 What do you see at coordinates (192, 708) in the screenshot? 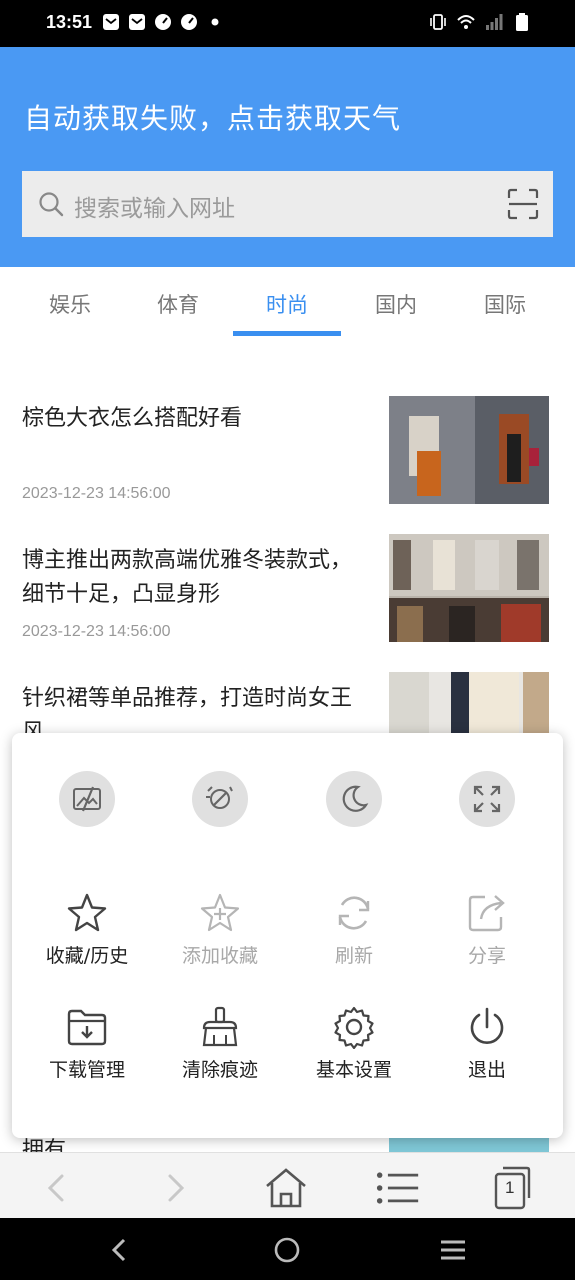
I see `news-title: 针织裙等单品推荐，打造时尚女王风` at bounding box center [192, 708].